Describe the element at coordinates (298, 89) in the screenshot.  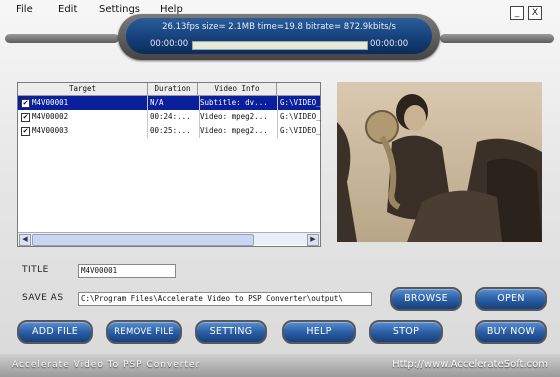
I see `column-header-path` at that location.